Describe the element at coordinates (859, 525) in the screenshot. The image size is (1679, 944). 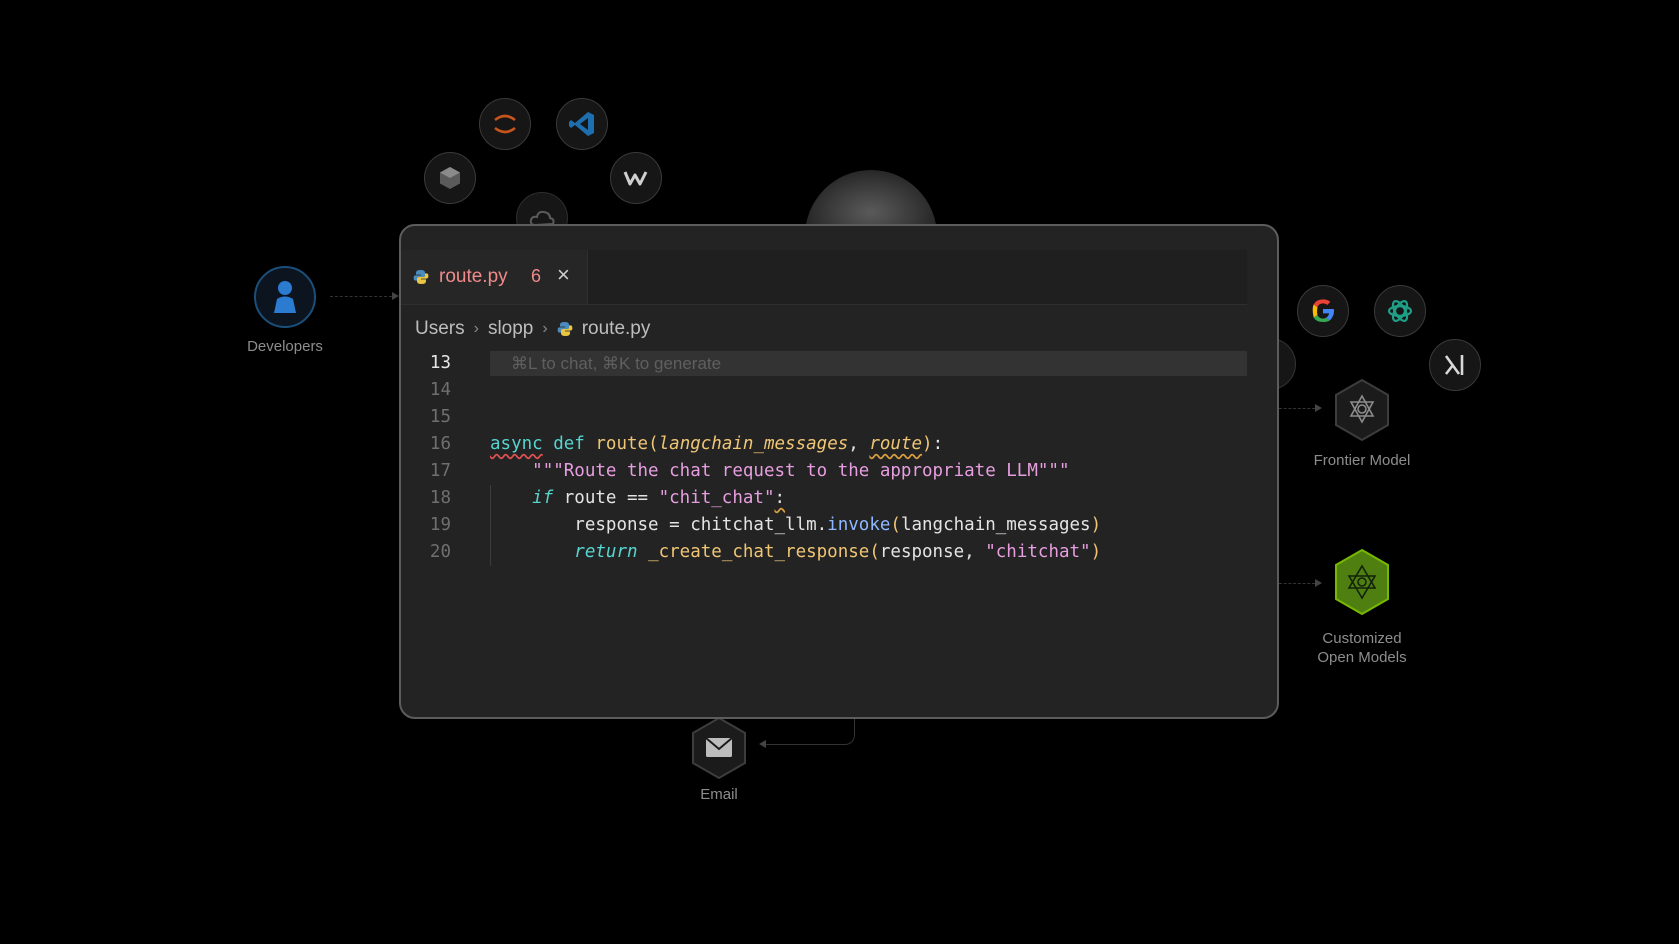
I see `method-invoke: invoke` at that location.